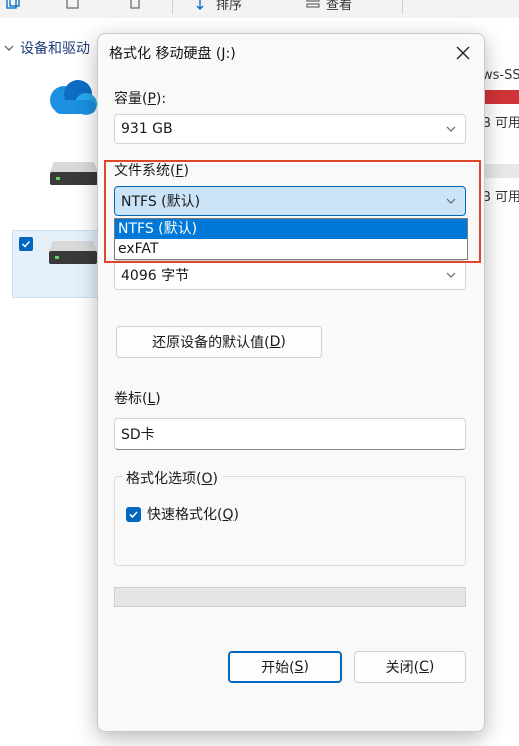  I want to click on view-button: 查看, so click(329, 7).